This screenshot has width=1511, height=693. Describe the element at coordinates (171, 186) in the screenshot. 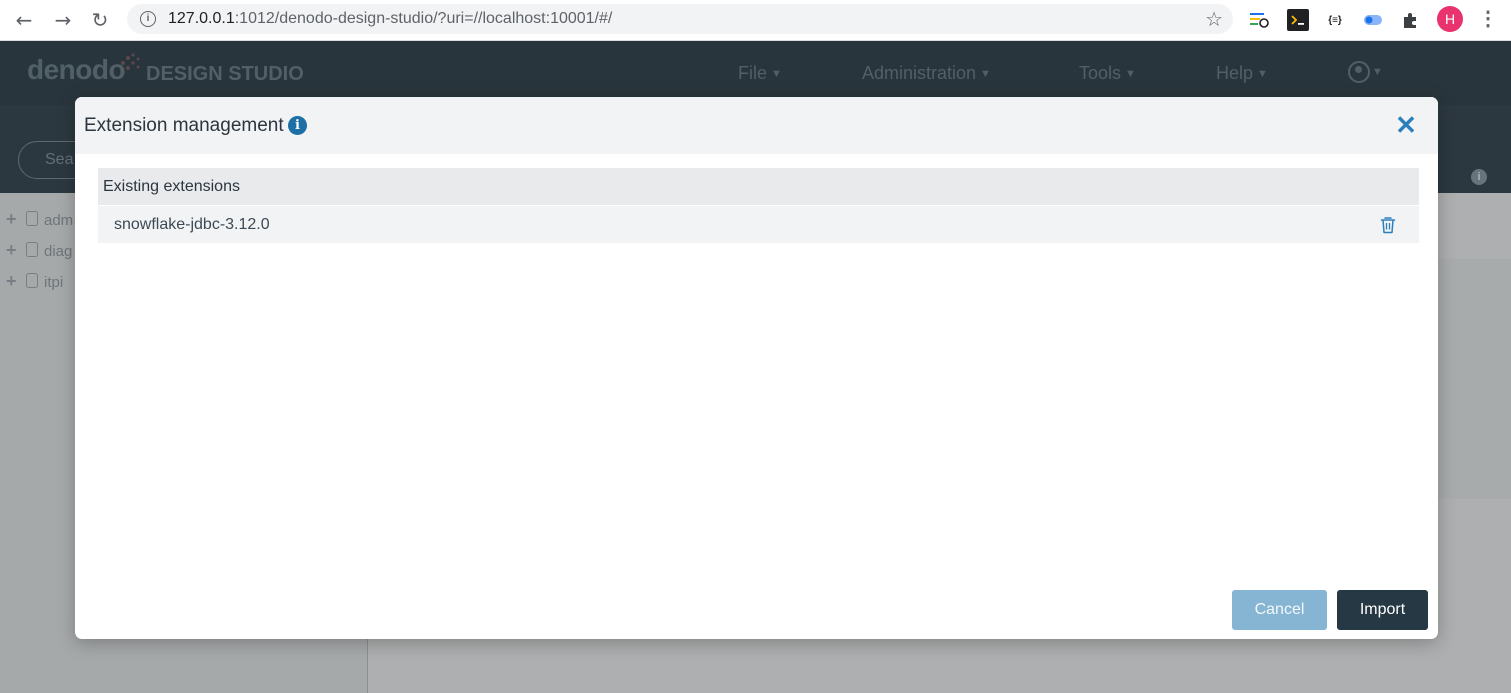

I see `column-header-existing-extensions: Existing extensions` at that location.